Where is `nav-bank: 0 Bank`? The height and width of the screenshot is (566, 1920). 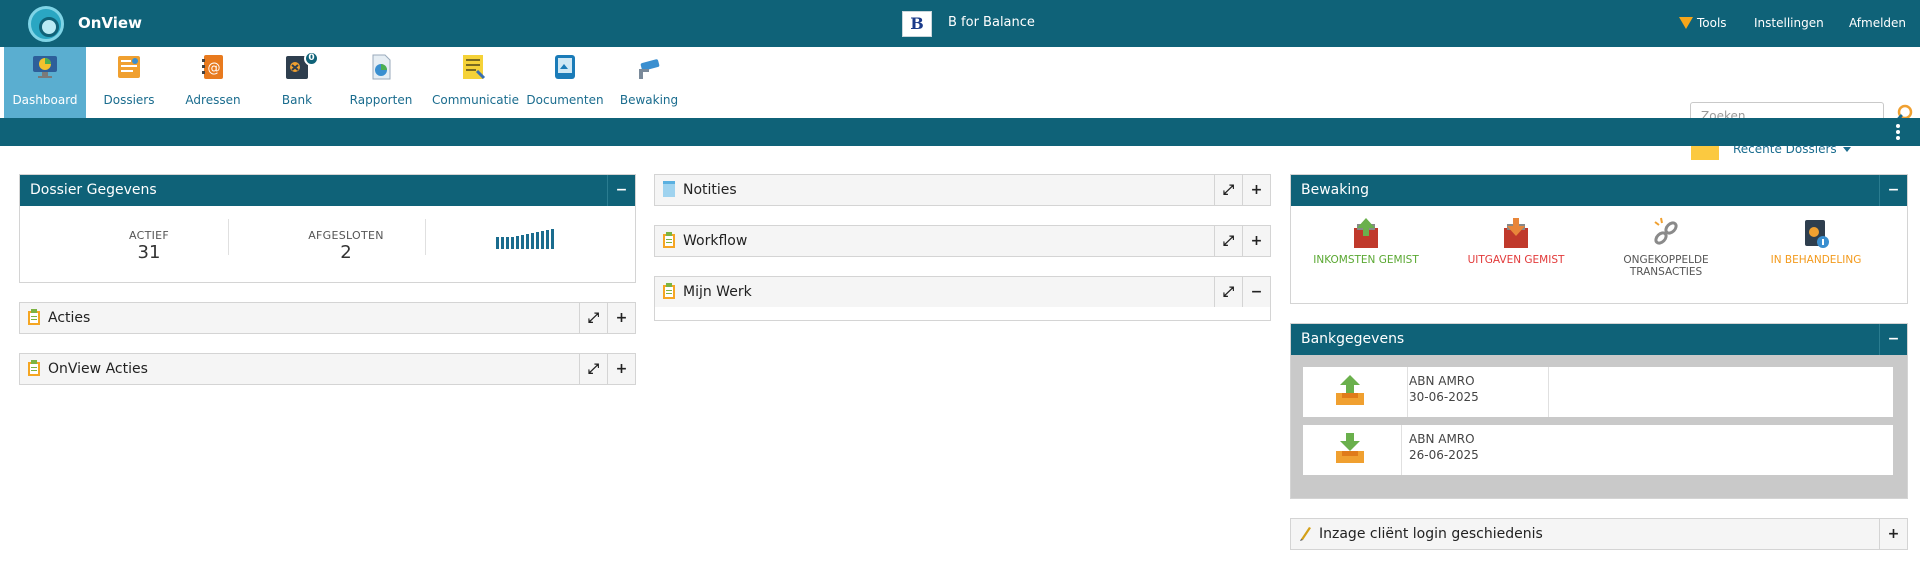 nav-bank: 0 Bank is located at coordinates (297, 82).